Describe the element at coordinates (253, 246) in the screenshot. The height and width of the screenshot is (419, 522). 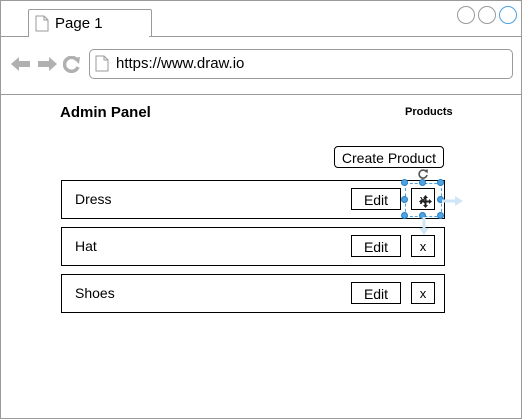
I see `product-row: Hat Edit x` at that location.